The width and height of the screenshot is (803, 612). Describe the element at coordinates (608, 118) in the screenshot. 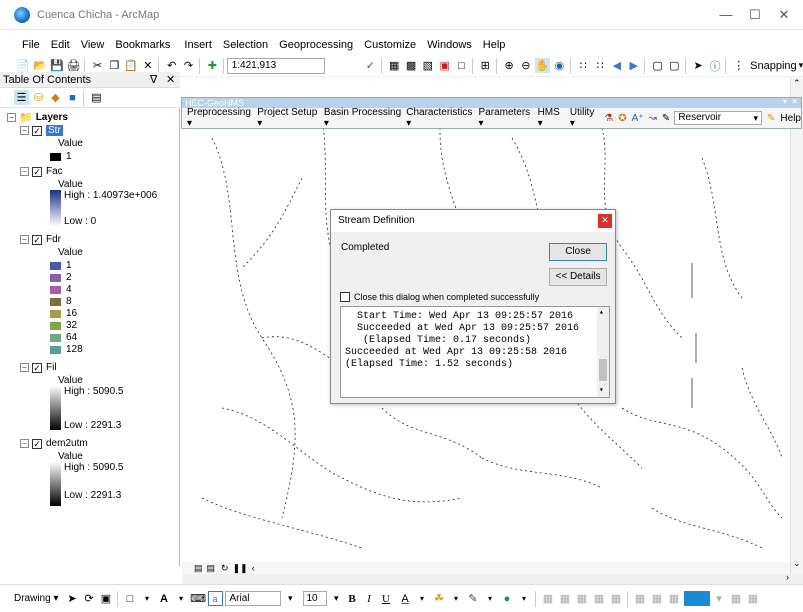

I see `hms-flow-path-icon: ⚗` at that location.